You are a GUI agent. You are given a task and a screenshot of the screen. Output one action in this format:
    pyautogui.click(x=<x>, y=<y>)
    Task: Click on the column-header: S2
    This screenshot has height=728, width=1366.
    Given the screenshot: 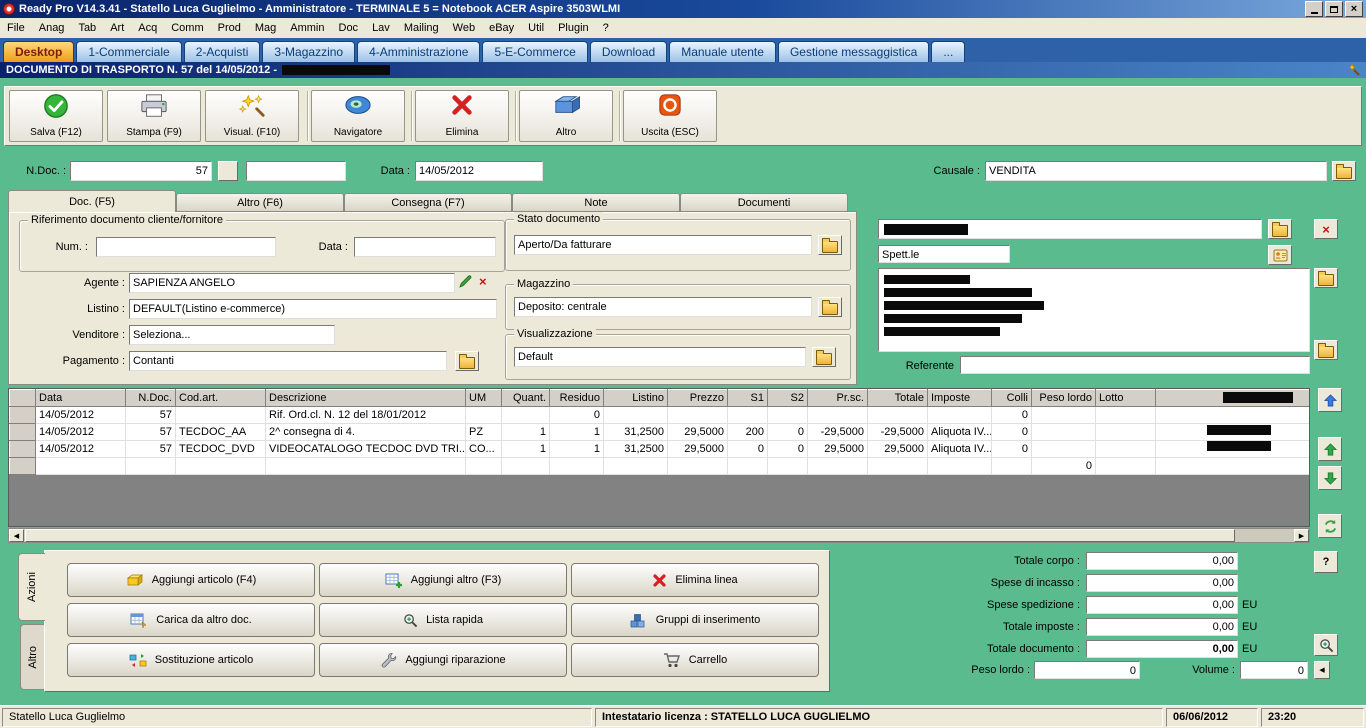 What is the action you would take?
    pyautogui.click(x=787, y=398)
    